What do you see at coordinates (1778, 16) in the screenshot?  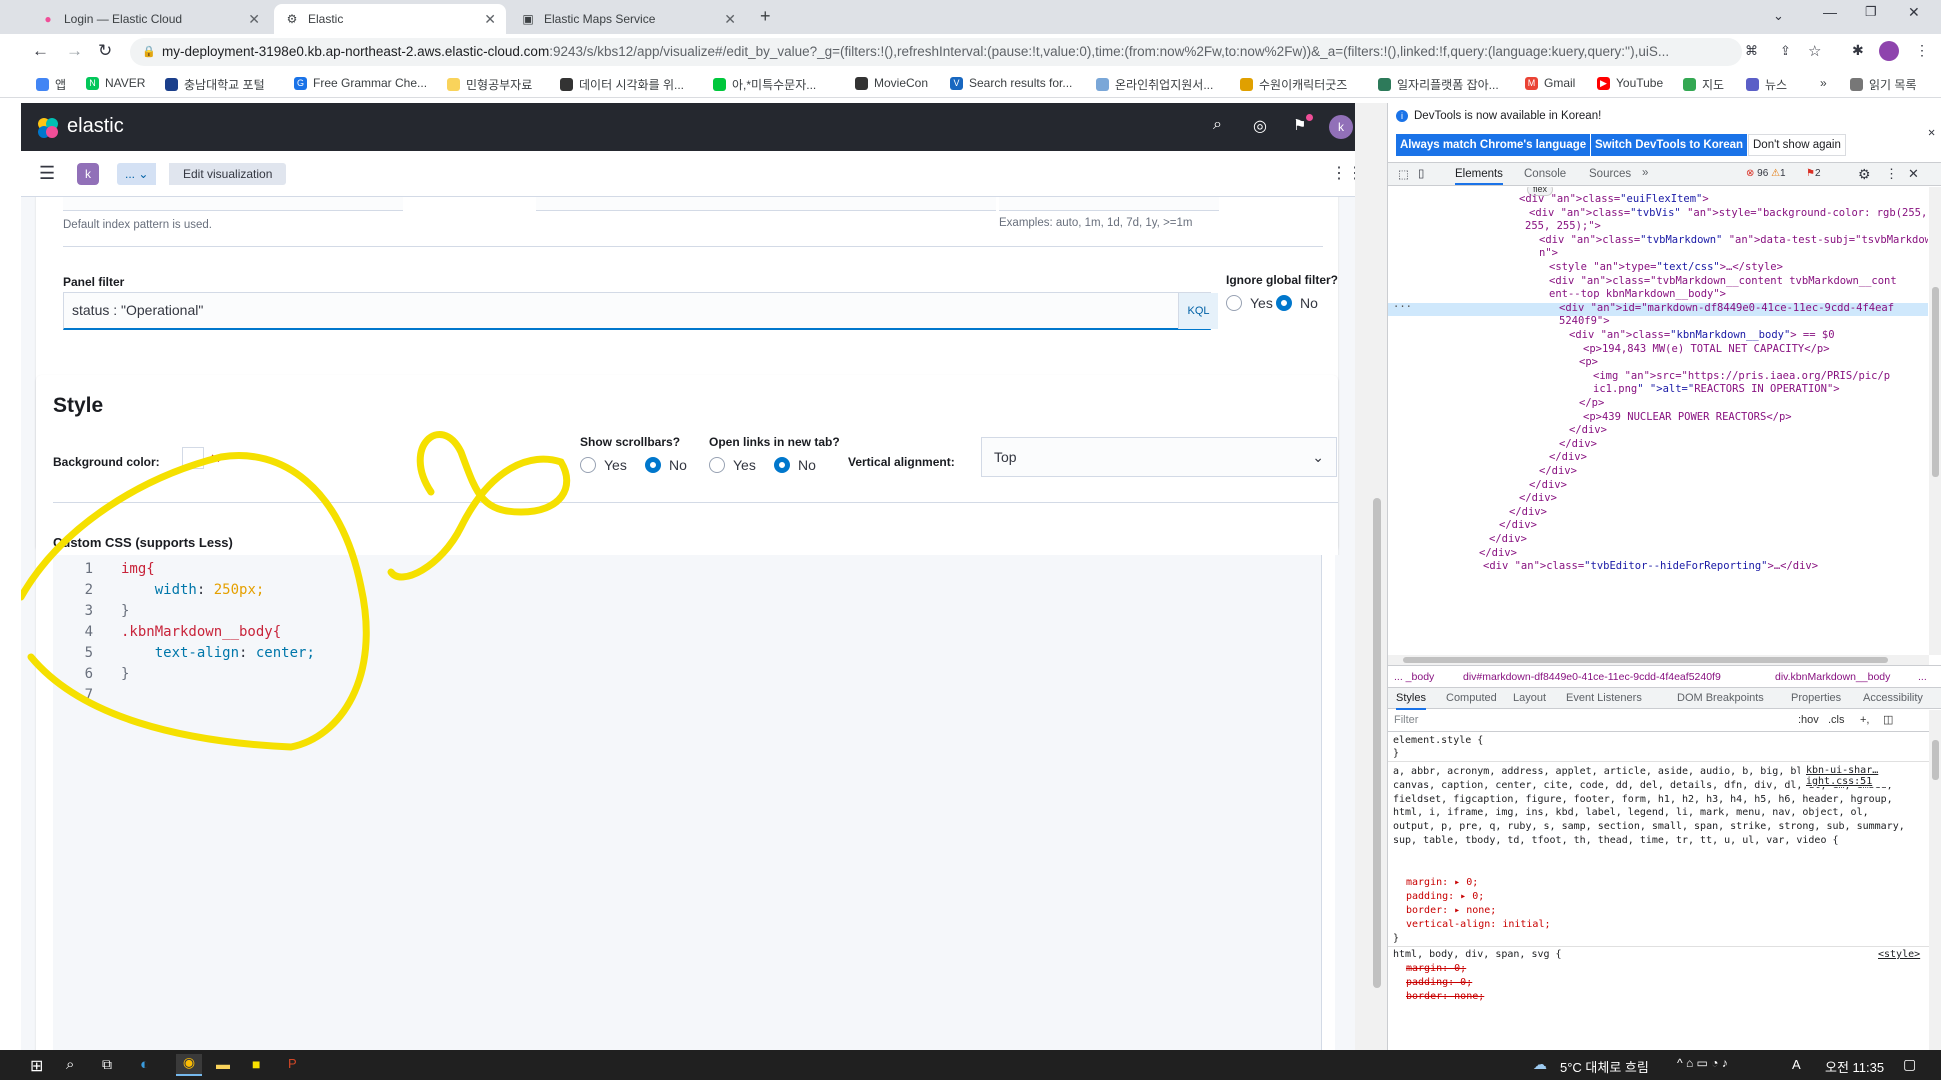 I see `tab-search-icon: ⌄` at bounding box center [1778, 16].